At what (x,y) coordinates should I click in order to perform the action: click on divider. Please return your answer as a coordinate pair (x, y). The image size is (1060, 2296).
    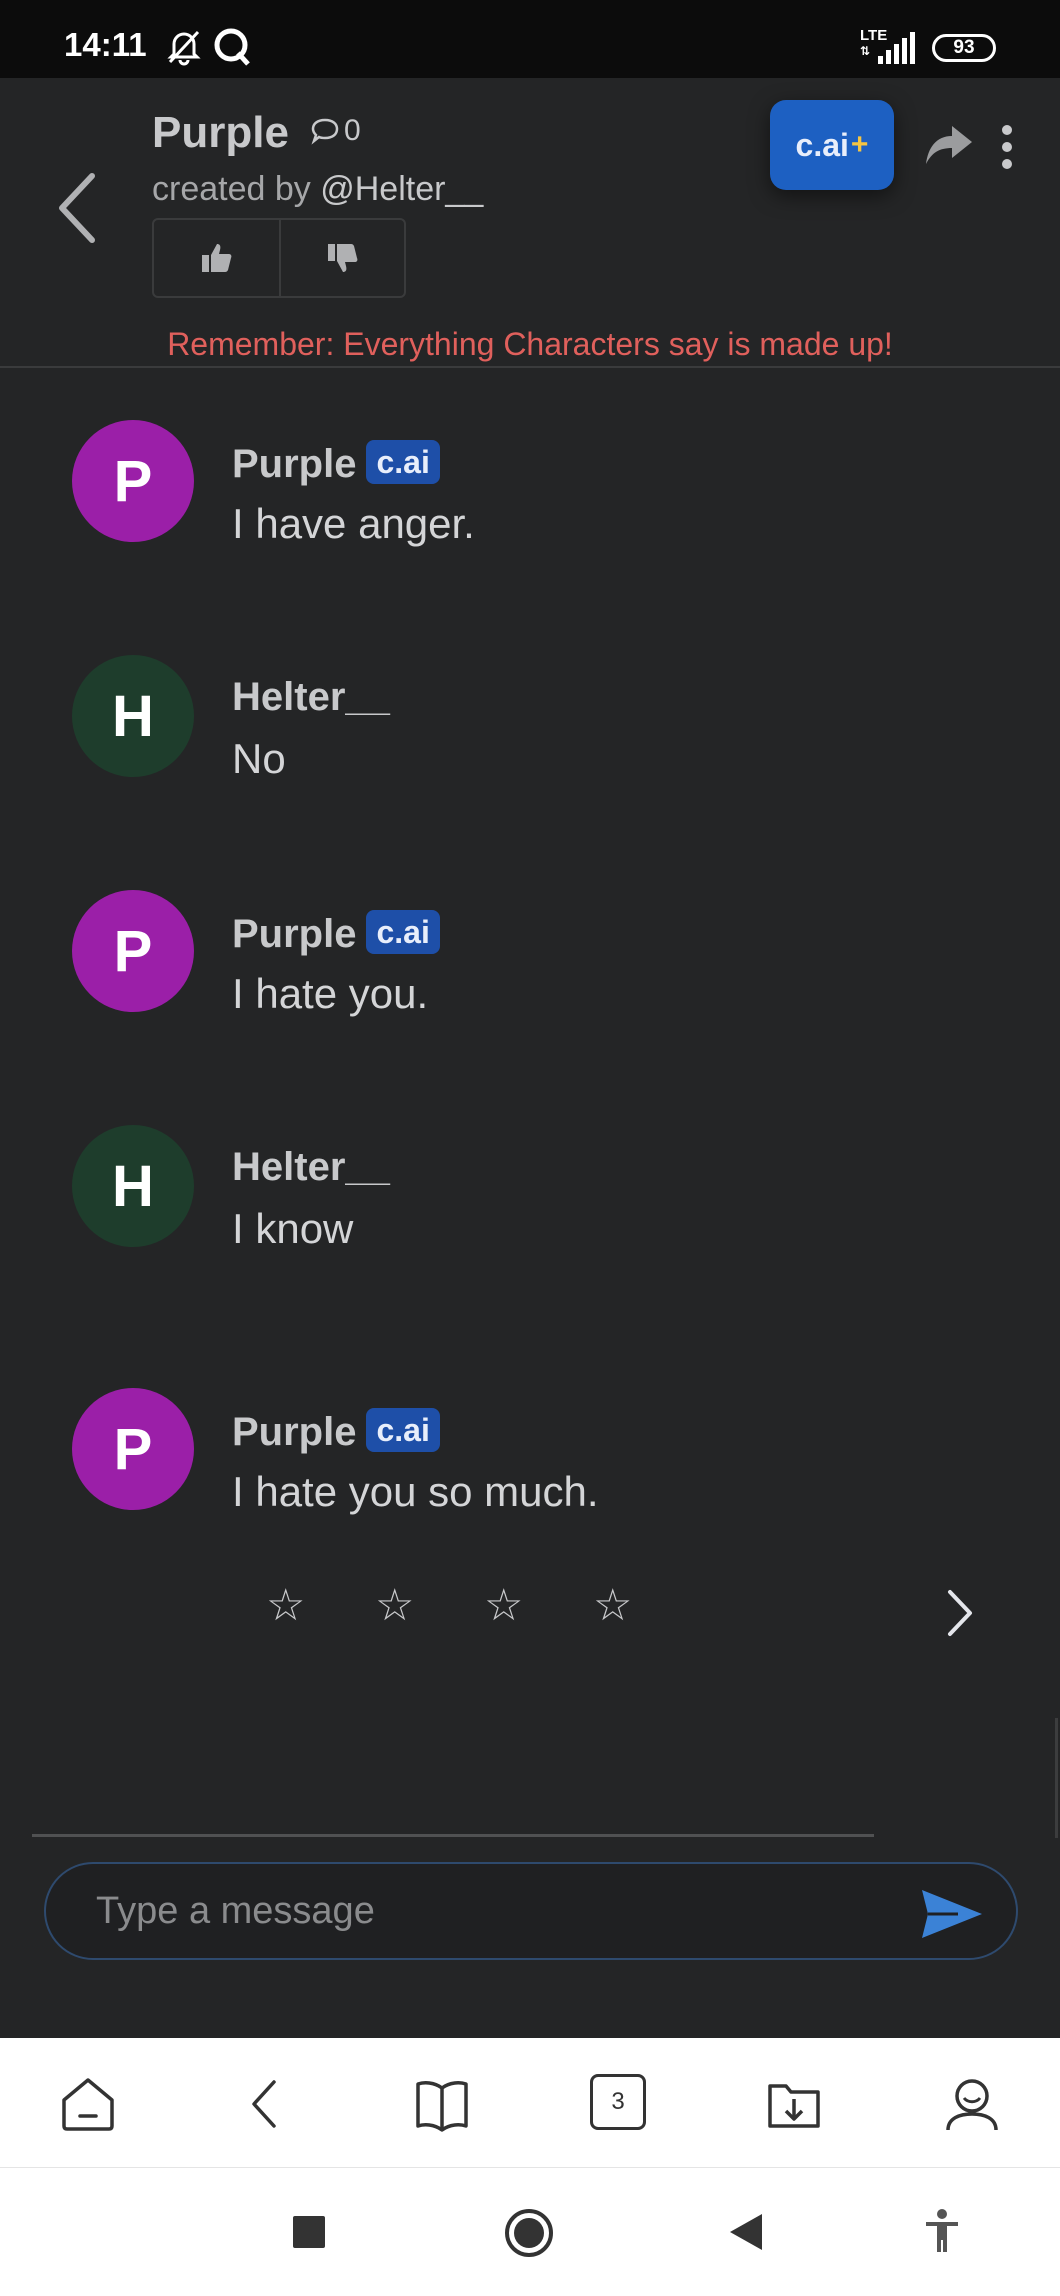
    Looking at the image, I should click on (453, 1835).